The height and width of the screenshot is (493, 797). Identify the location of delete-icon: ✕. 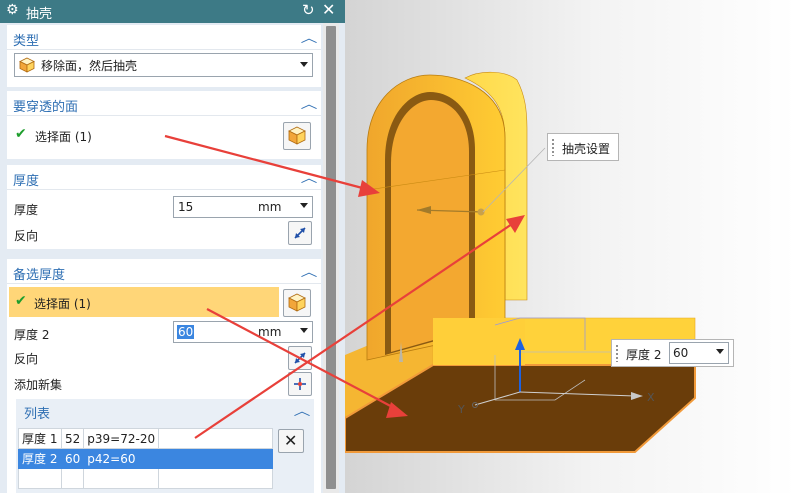
(291, 440).